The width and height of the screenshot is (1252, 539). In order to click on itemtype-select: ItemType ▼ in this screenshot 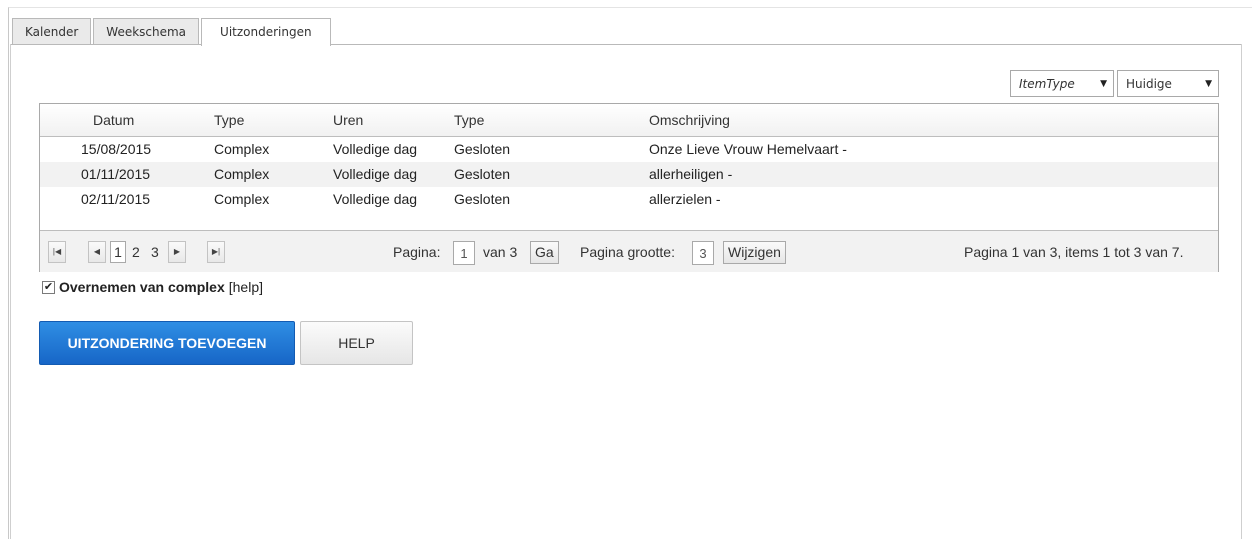, I will do `click(1062, 83)`.